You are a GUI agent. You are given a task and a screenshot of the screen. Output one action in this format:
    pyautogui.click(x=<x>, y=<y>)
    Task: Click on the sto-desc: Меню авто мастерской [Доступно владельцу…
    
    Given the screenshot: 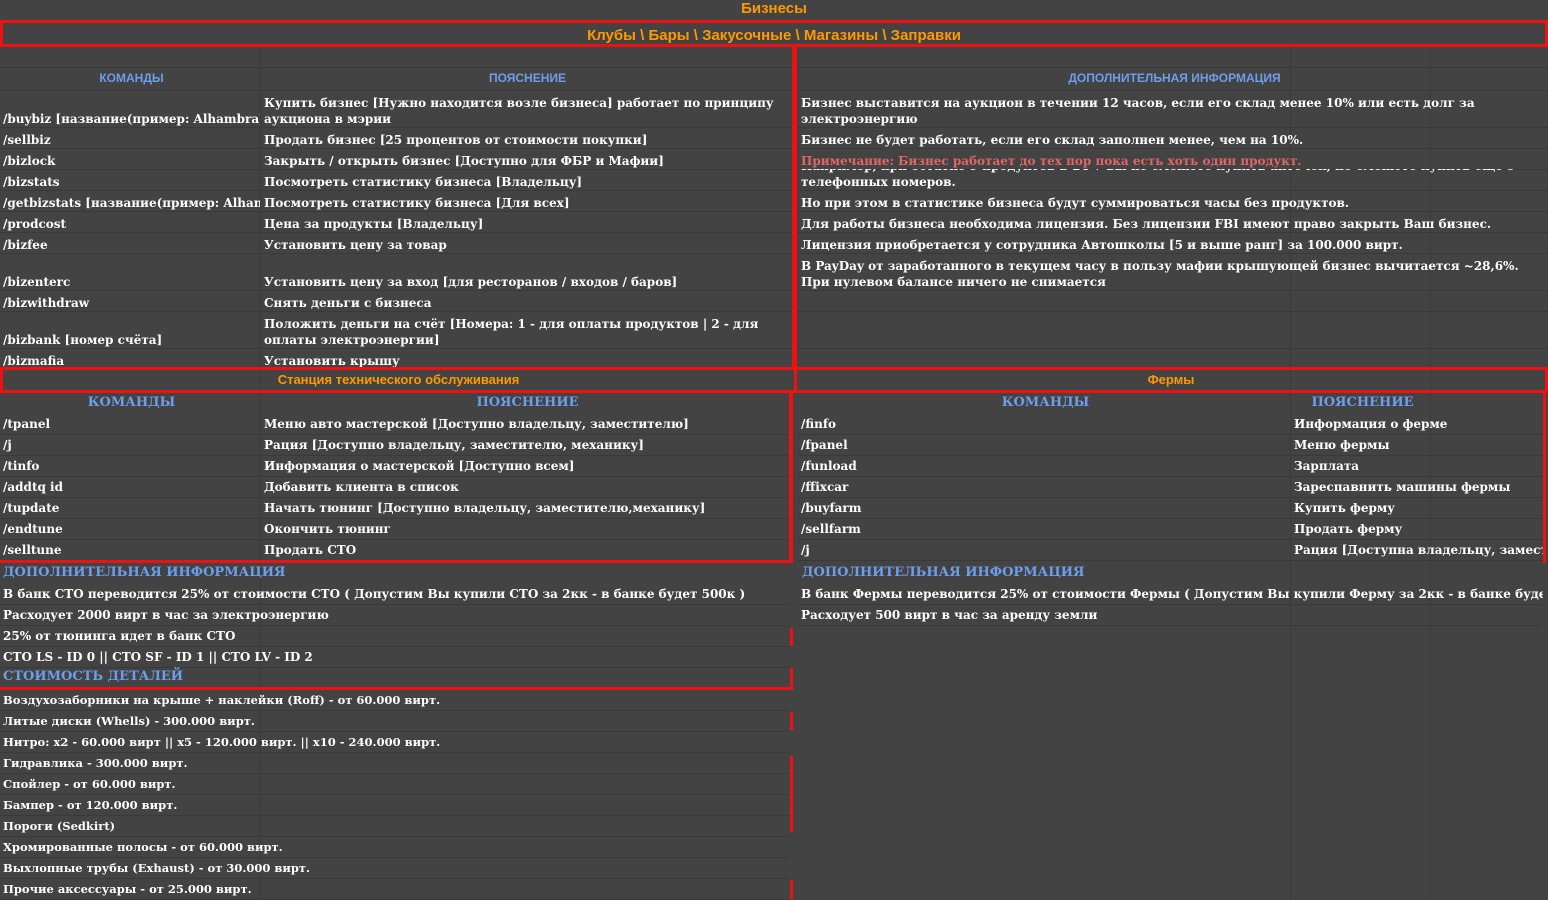 What is the action you would take?
    pyautogui.click(x=476, y=424)
    